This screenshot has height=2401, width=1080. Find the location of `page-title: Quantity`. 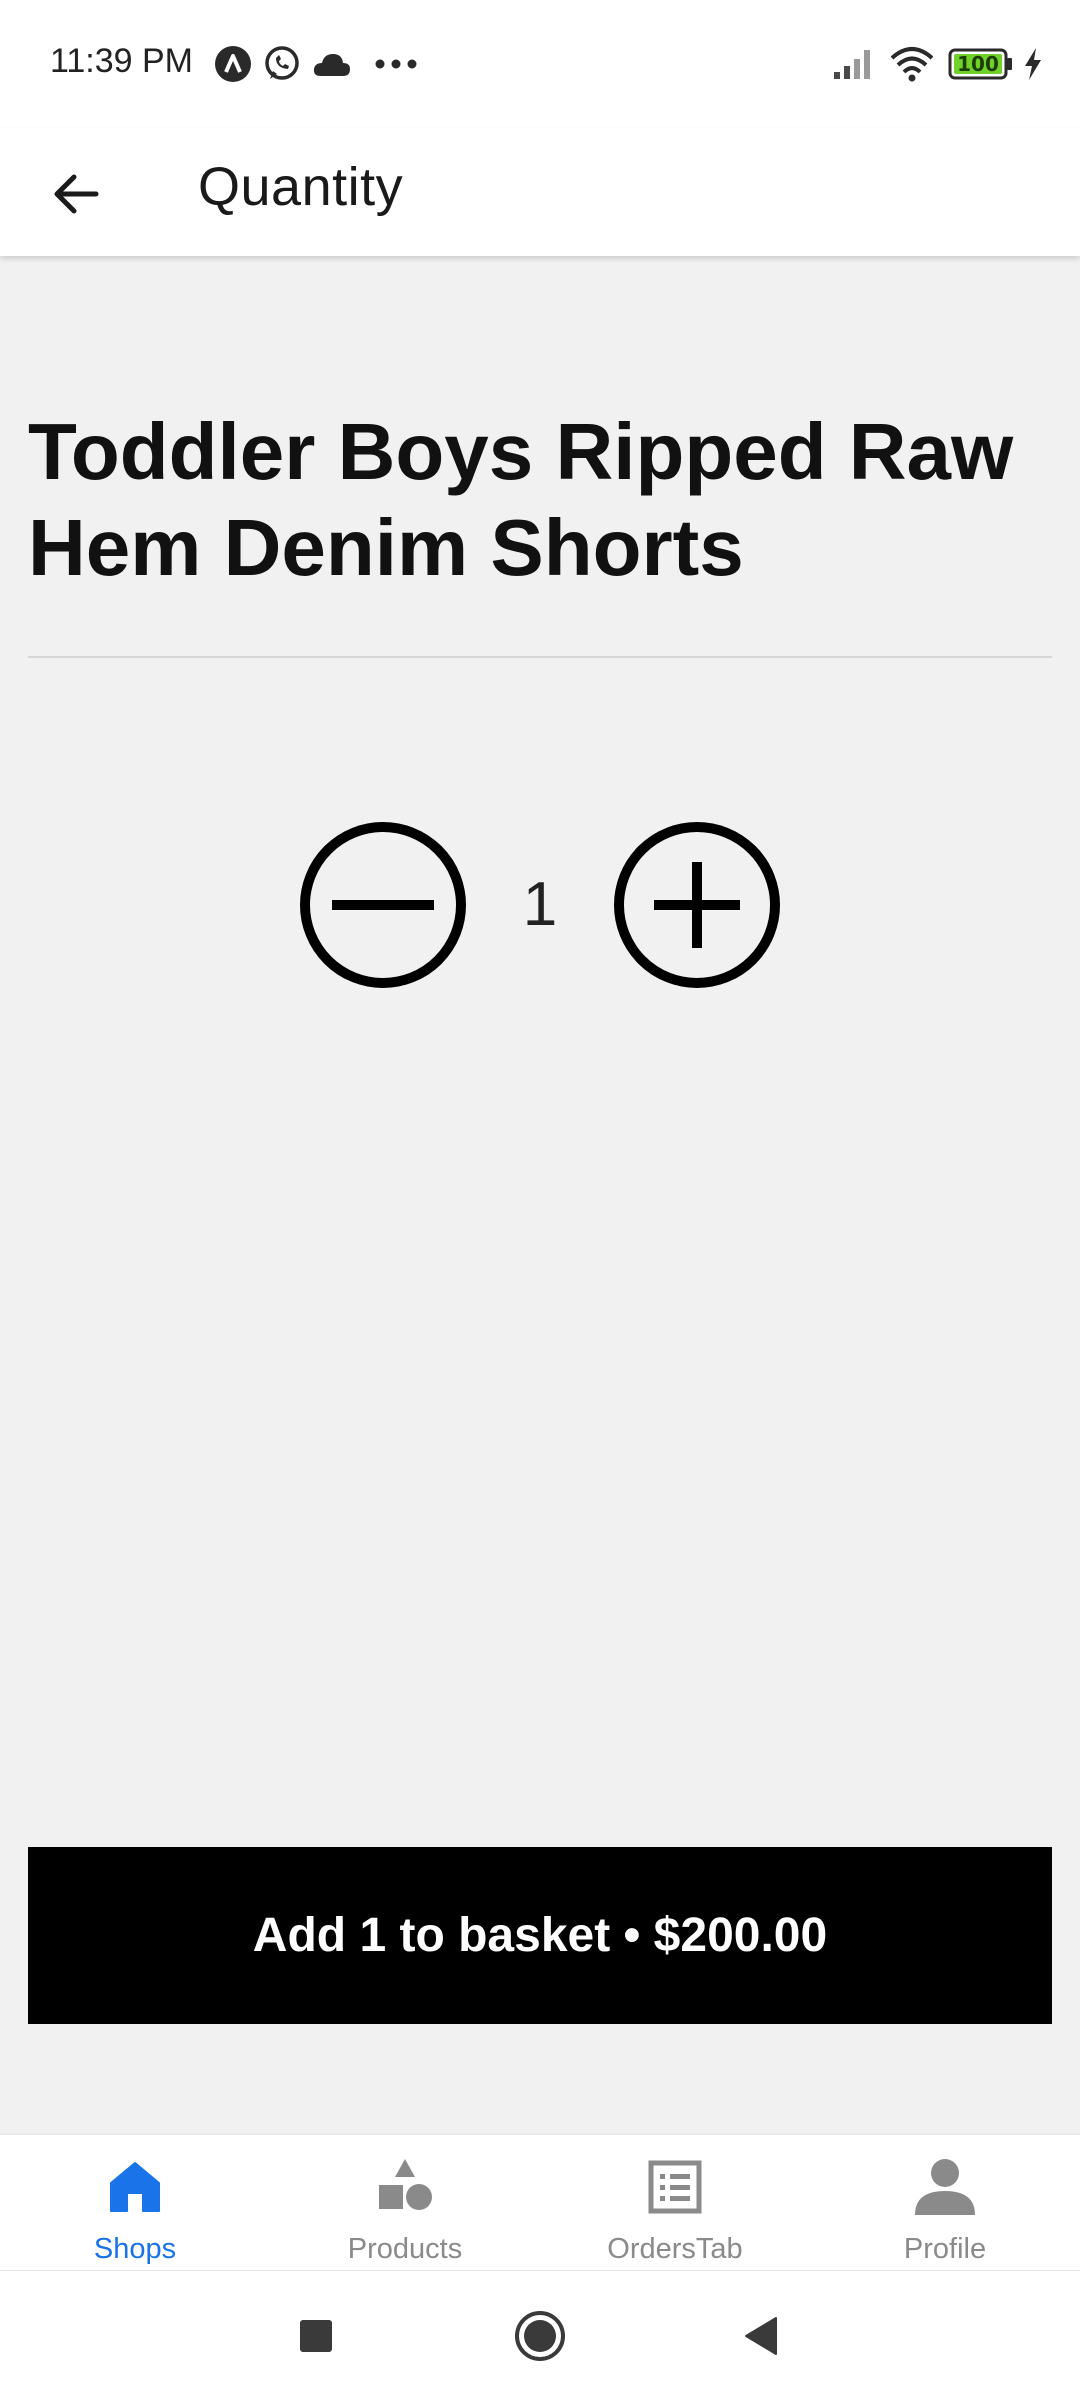

page-title: Quantity is located at coordinates (301, 187).